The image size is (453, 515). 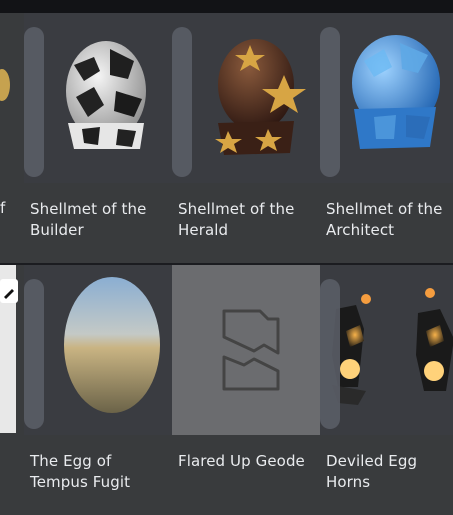 What do you see at coordinates (5, 85) in the screenshot?
I see `item-thumbnail-partial` at bounding box center [5, 85].